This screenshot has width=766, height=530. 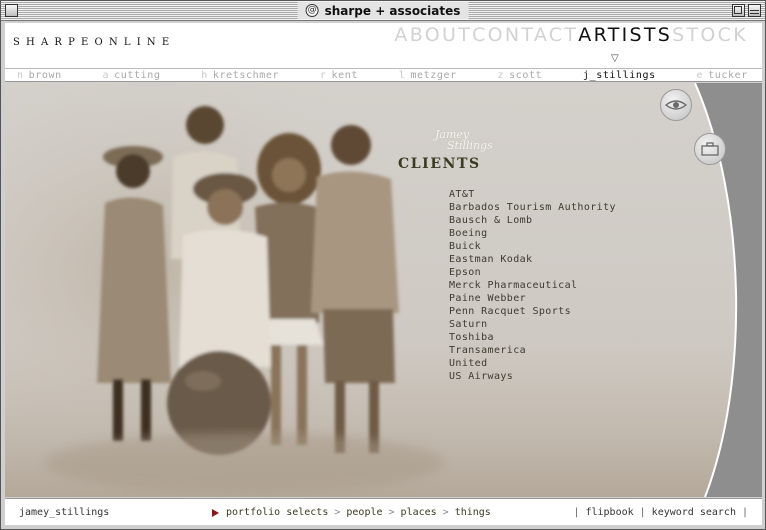 What do you see at coordinates (501, 75) in the screenshot?
I see `artist-initial: z` at bounding box center [501, 75].